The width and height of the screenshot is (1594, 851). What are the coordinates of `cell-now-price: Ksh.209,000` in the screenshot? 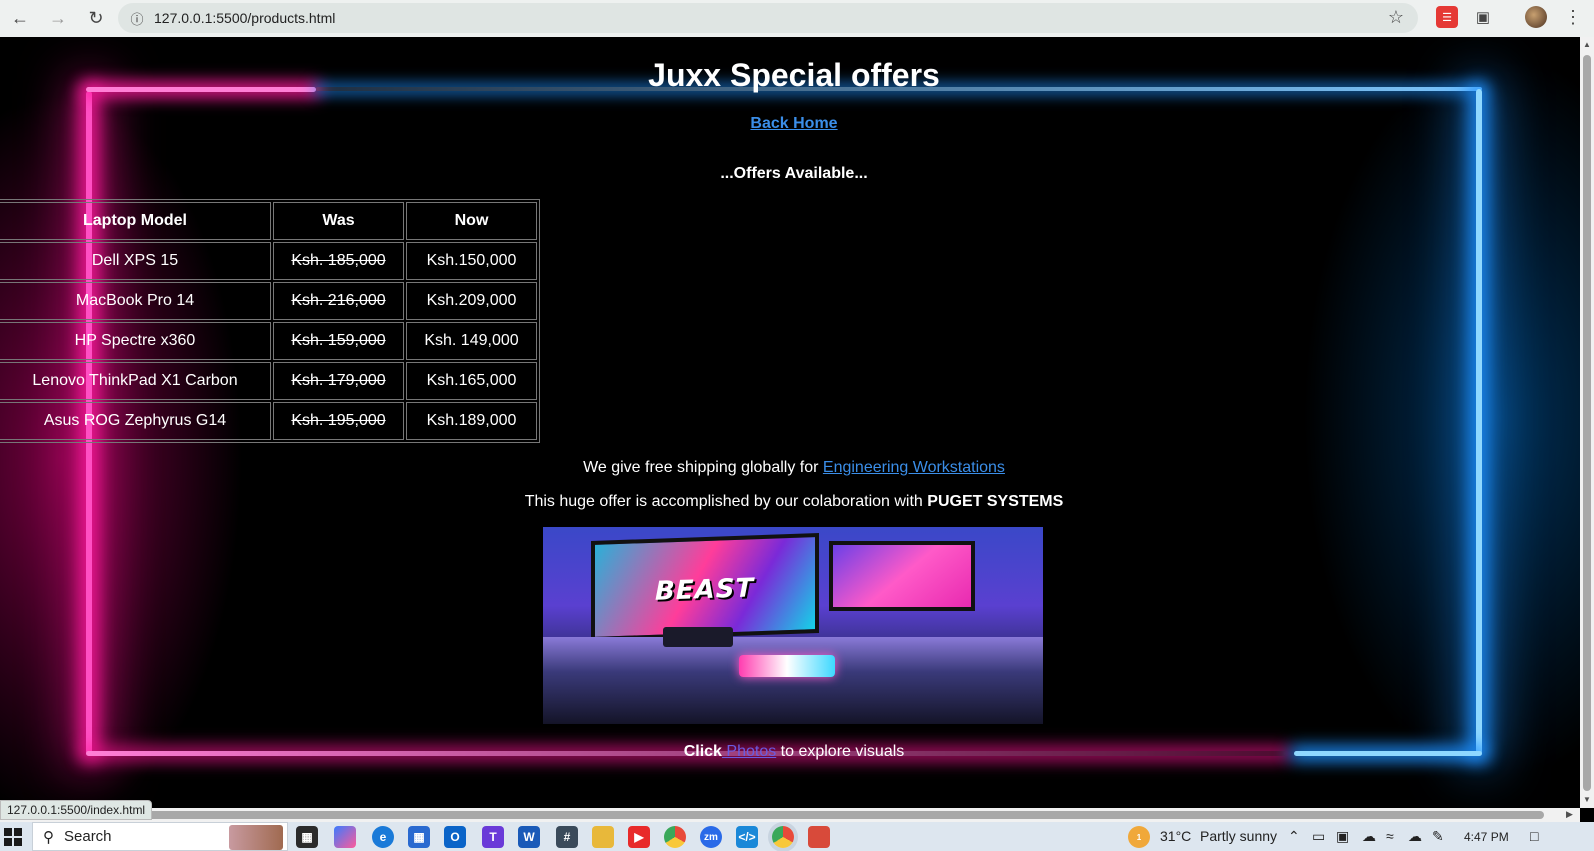 It's located at (471, 301).